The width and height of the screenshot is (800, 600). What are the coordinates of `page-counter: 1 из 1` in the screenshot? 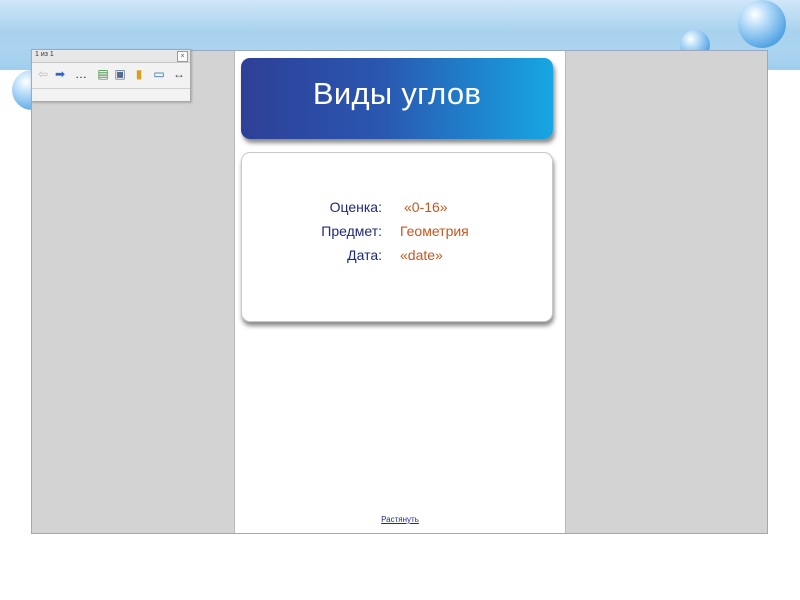 It's located at (44, 54).